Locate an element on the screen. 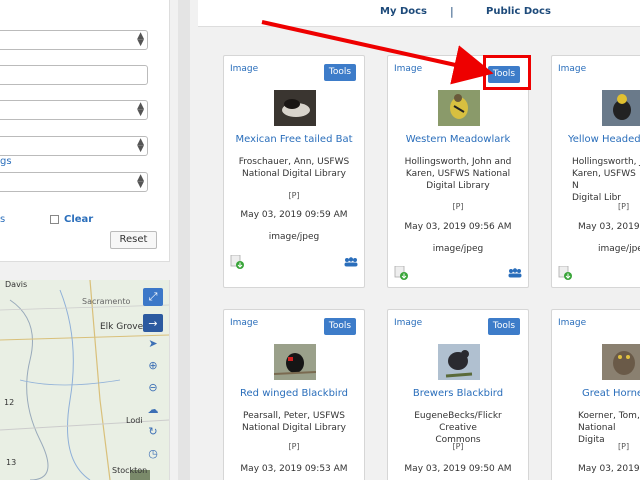 This screenshot has height=480, width=640. clear-label: Clear is located at coordinates (78, 219).